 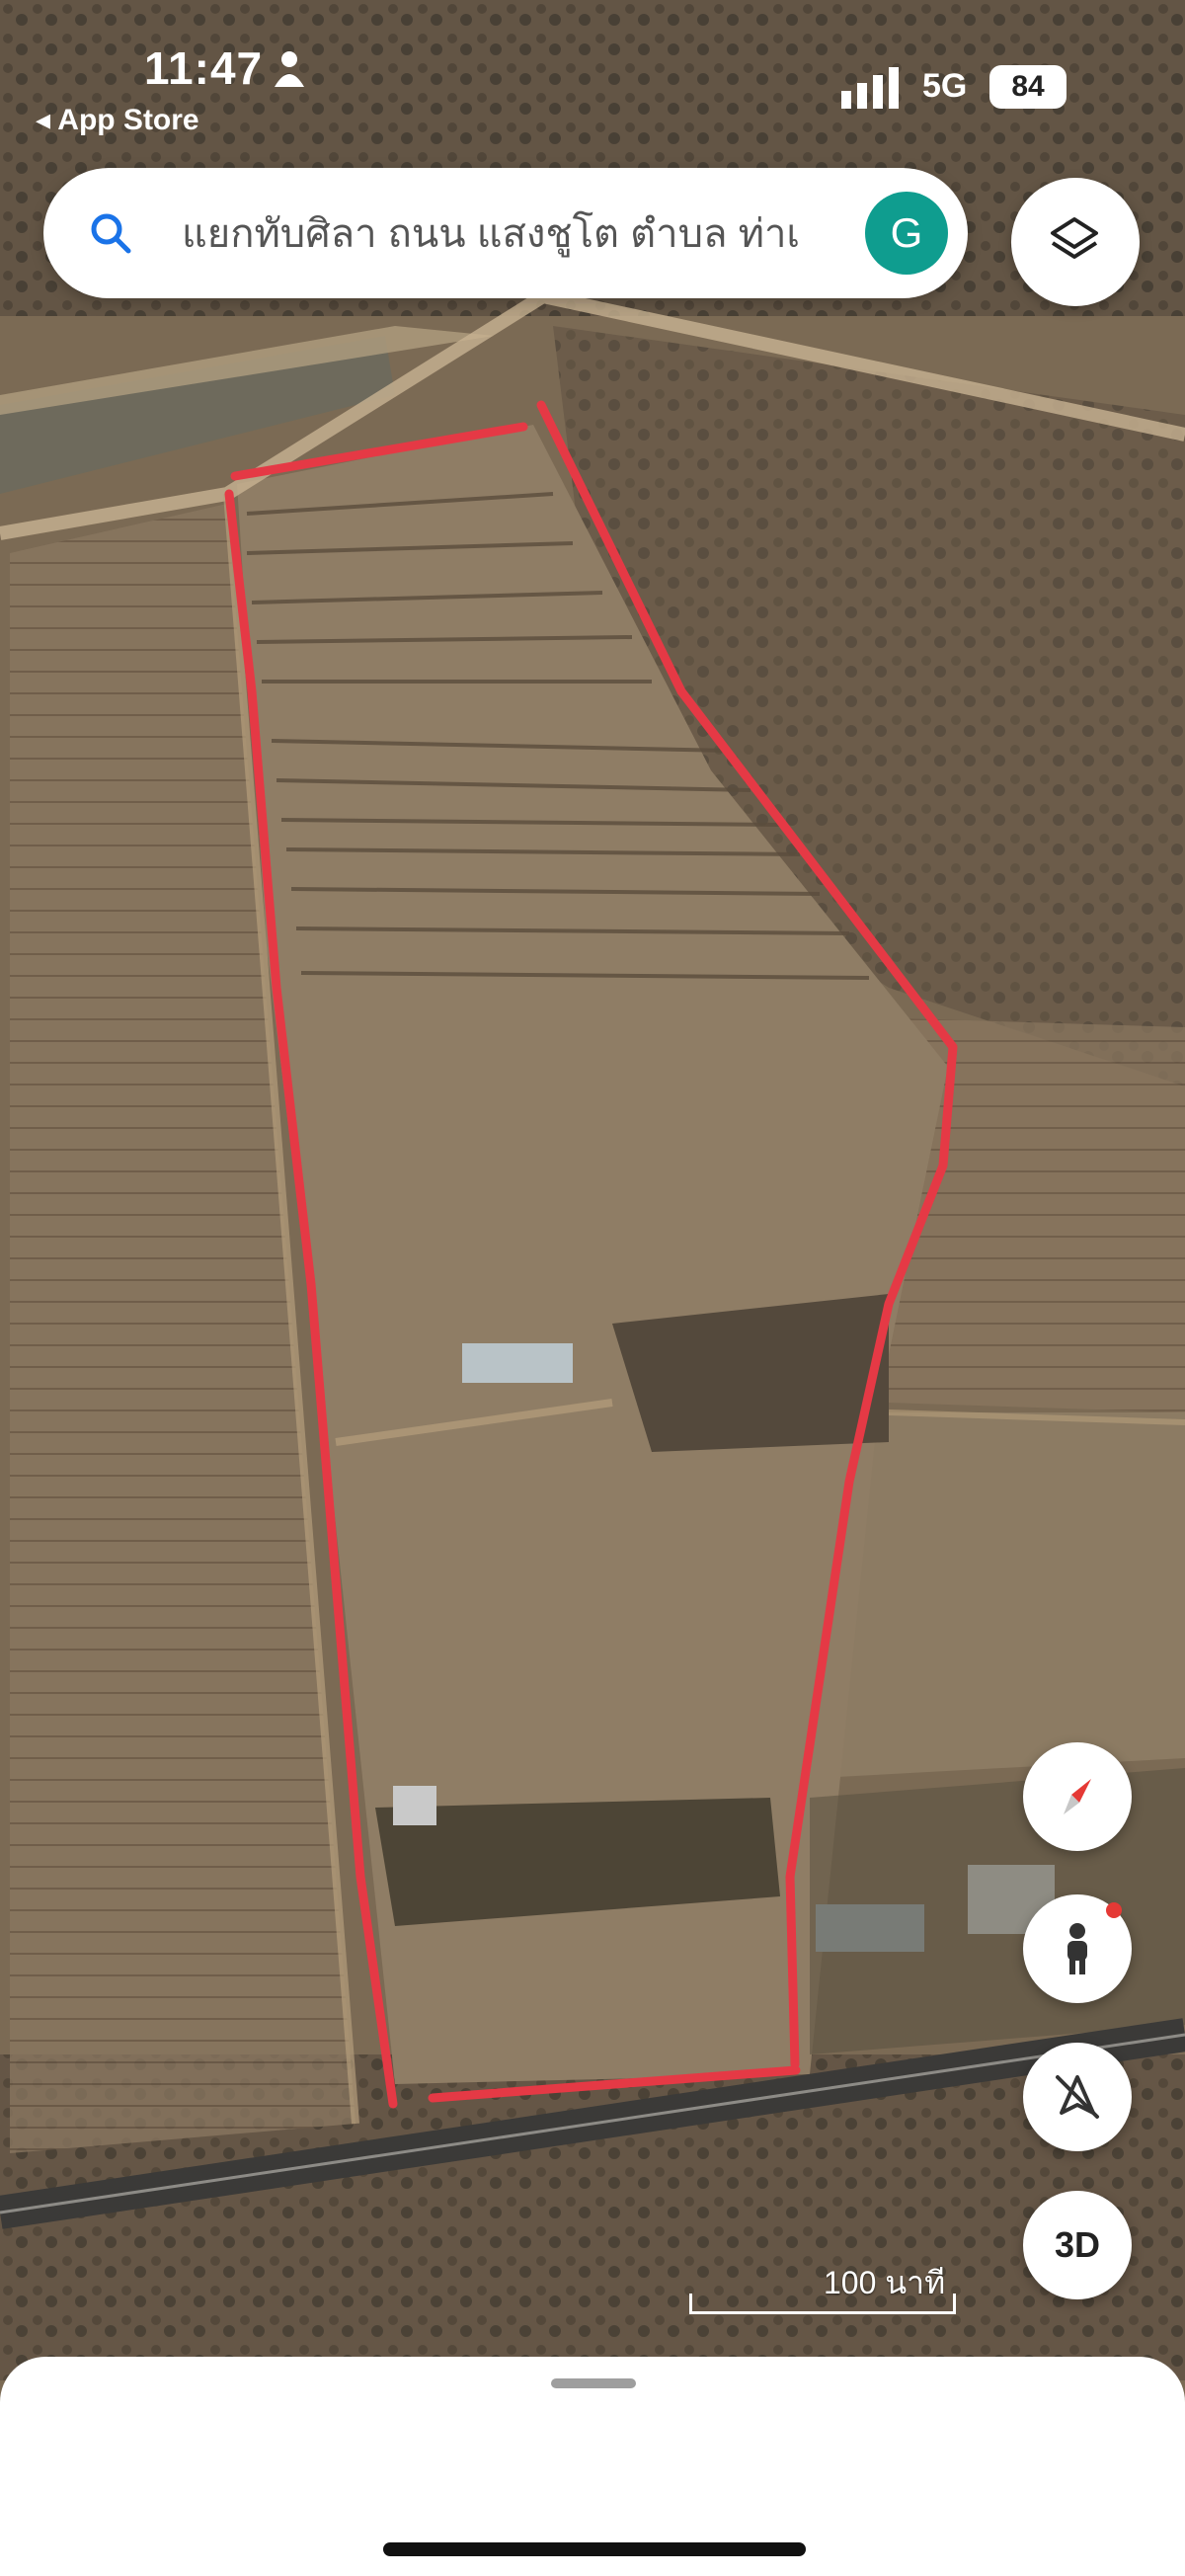 What do you see at coordinates (870, 88) in the screenshot?
I see `signal-icon` at bounding box center [870, 88].